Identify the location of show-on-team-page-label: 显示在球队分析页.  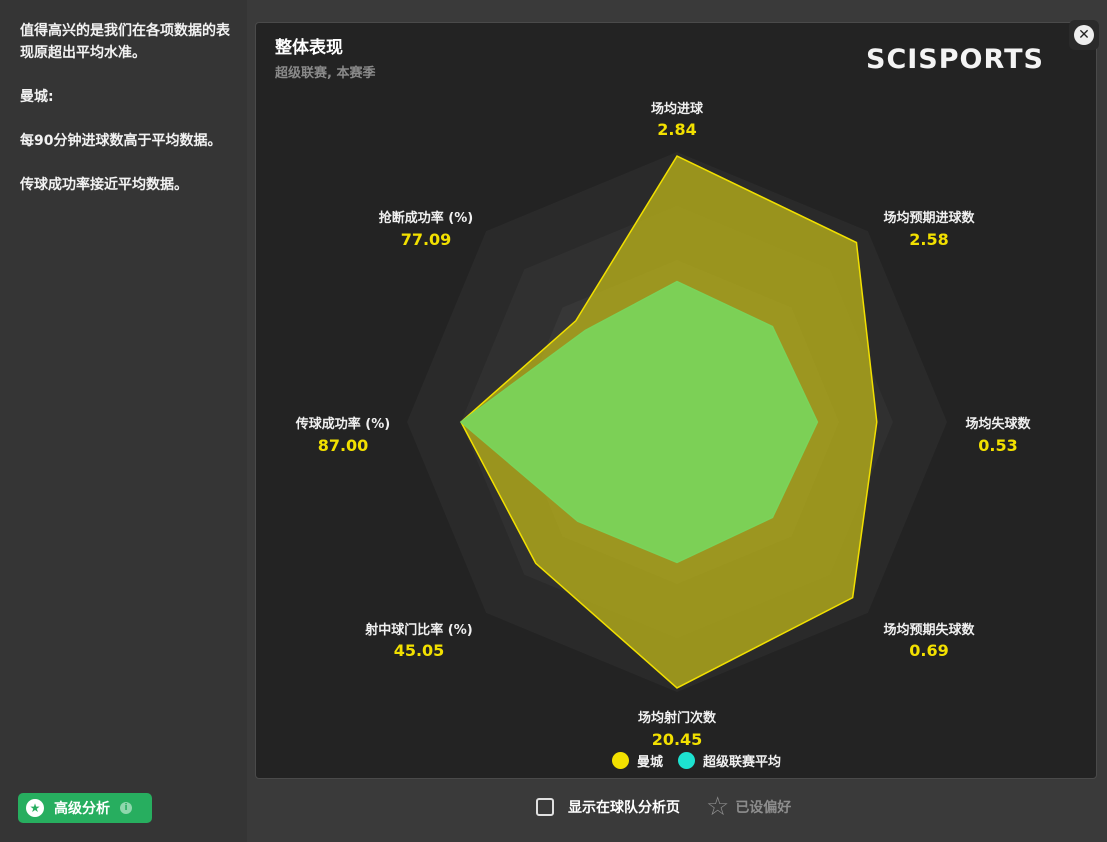
(624, 807).